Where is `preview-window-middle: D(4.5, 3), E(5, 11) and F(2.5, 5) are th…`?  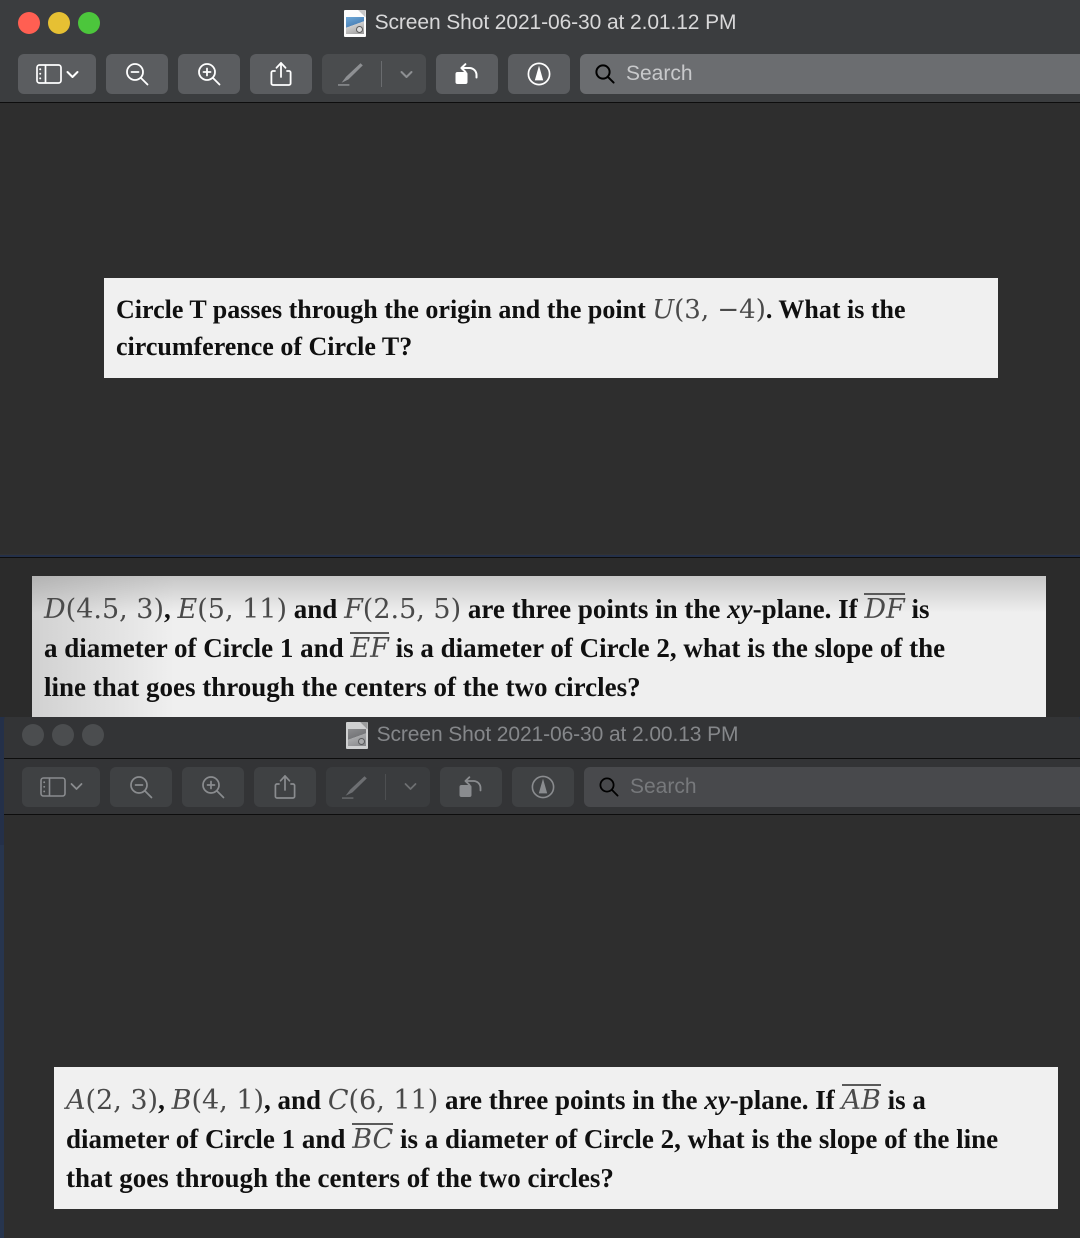 preview-window-middle: D(4.5, 3), E(5, 11) and F(2.5, 5) are th… is located at coordinates (540, 637).